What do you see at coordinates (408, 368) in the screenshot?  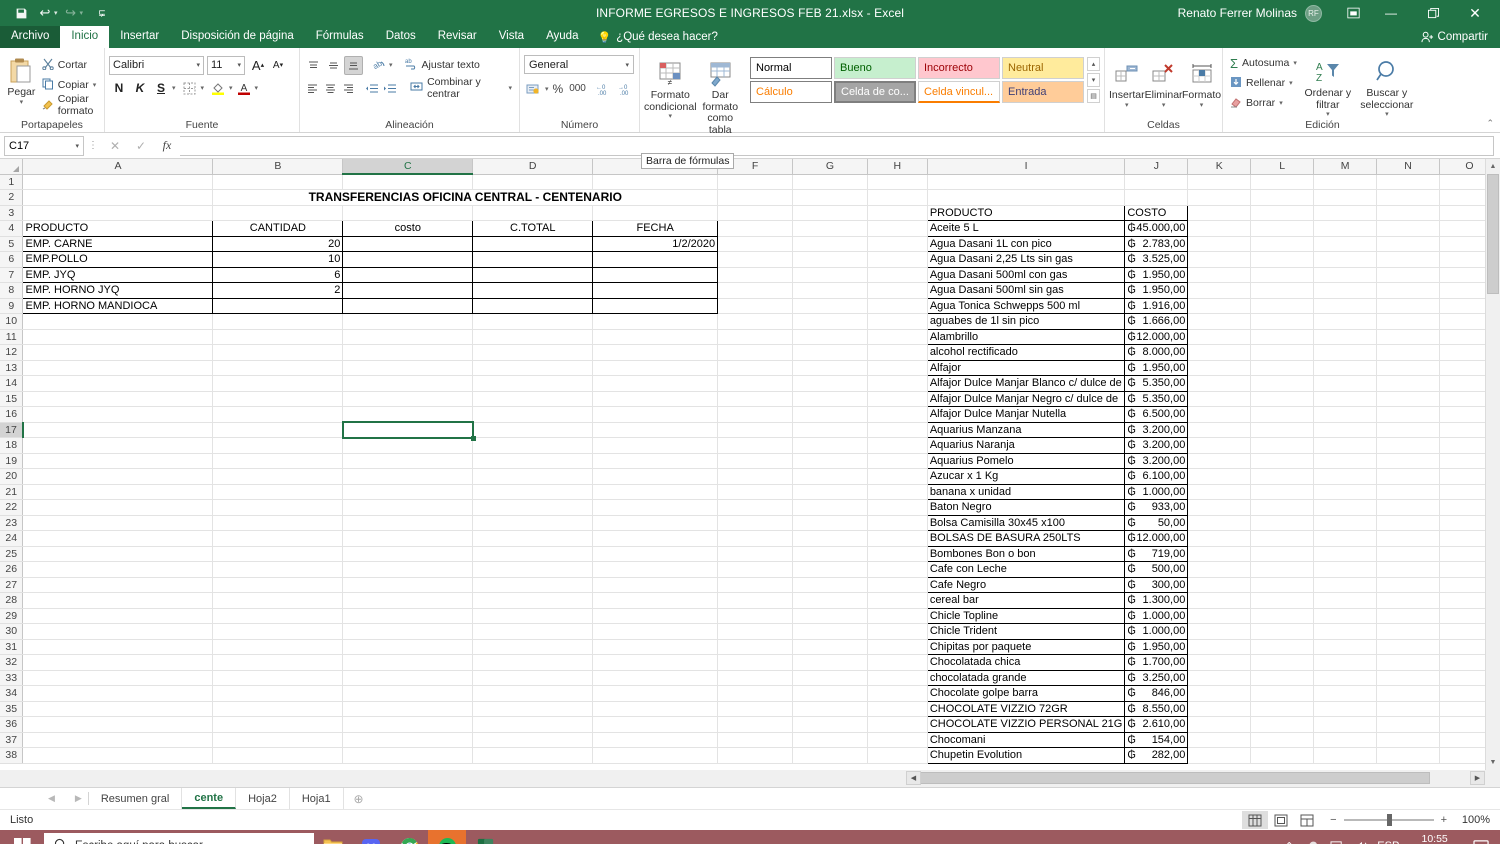 I see `cell-C13` at bounding box center [408, 368].